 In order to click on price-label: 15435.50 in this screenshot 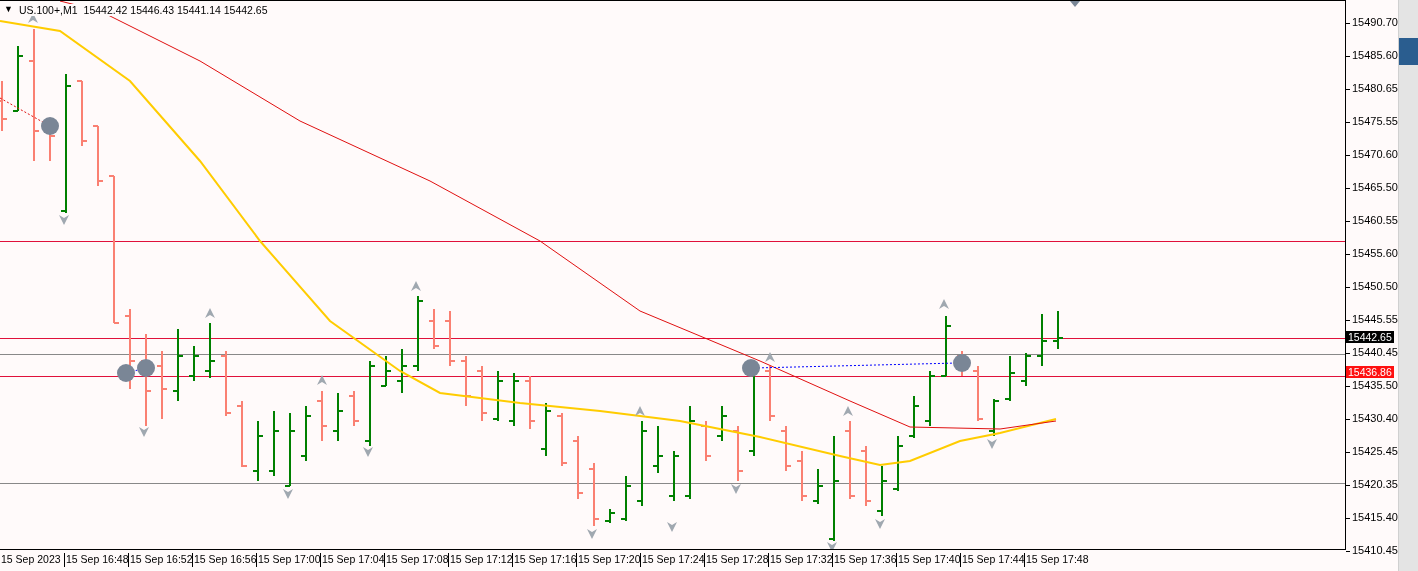, I will do `click(1375, 385)`.